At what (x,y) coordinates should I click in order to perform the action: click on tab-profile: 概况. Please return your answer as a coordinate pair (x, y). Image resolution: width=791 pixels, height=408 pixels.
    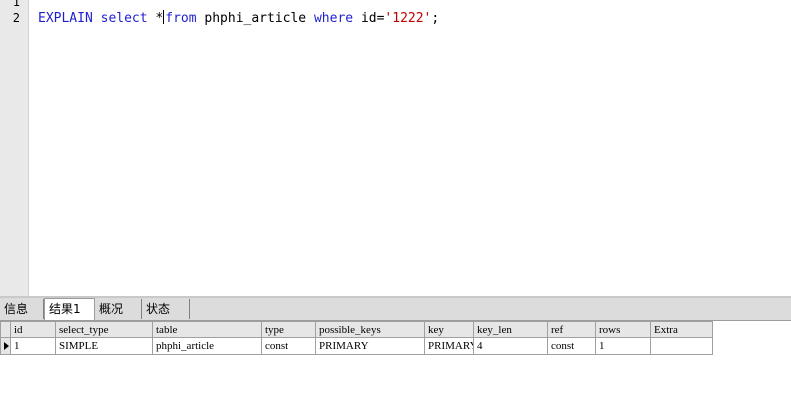
    Looking at the image, I should click on (118, 309).